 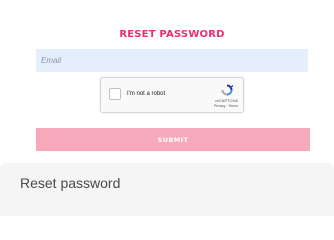 What do you see at coordinates (226, 106) in the screenshot?
I see `recaptcha-links: Privacy - Terms` at bounding box center [226, 106].